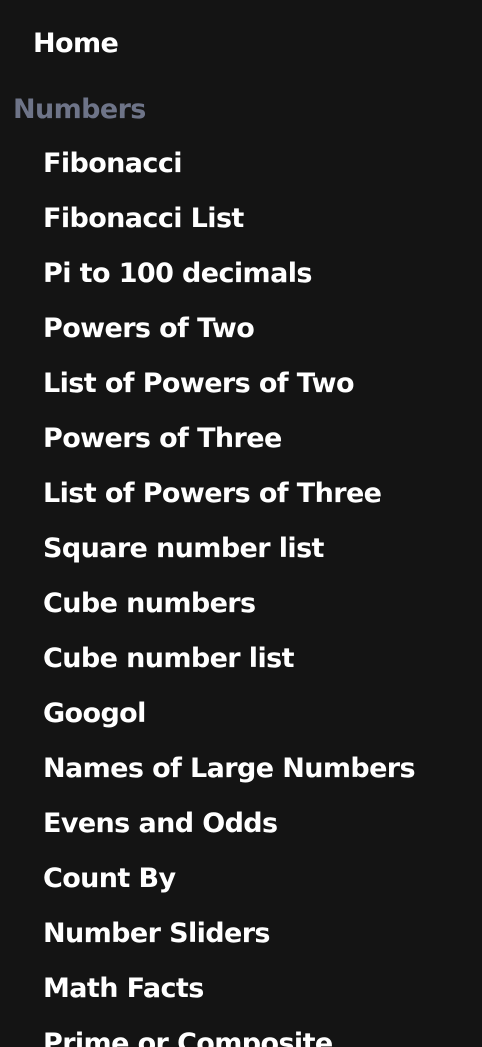 This screenshot has height=1047, width=482. What do you see at coordinates (229, 390) in the screenshot?
I see `nav-link-list-of-powers-of-two: List of Powers of Two` at bounding box center [229, 390].